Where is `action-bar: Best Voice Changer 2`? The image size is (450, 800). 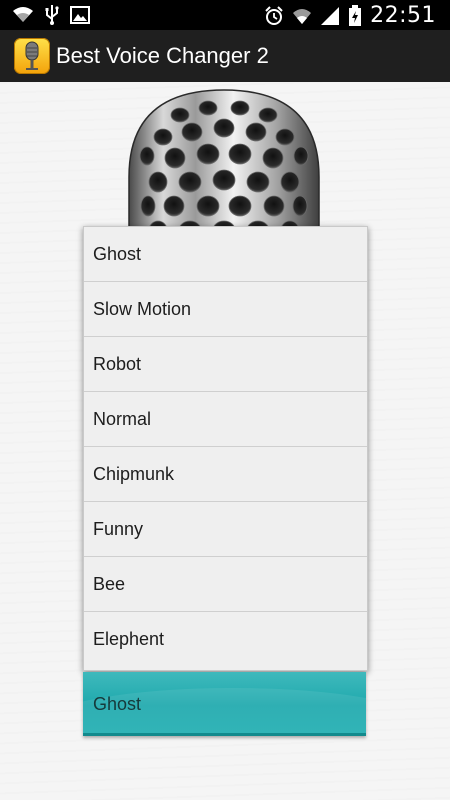 action-bar: Best Voice Changer 2 is located at coordinates (225, 56).